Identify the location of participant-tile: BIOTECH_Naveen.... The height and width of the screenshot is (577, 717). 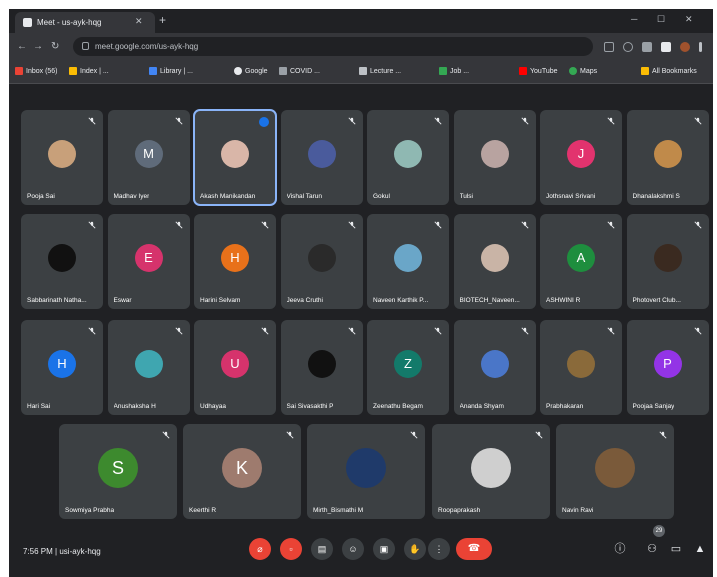
(494, 261).